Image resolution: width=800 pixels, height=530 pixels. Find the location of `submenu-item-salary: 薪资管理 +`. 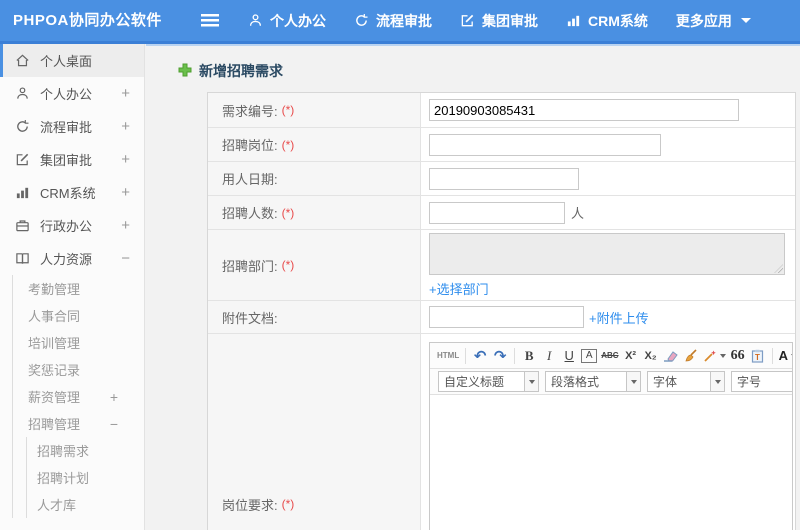

submenu-item-salary: 薪资管理 + is located at coordinates (78, 396).